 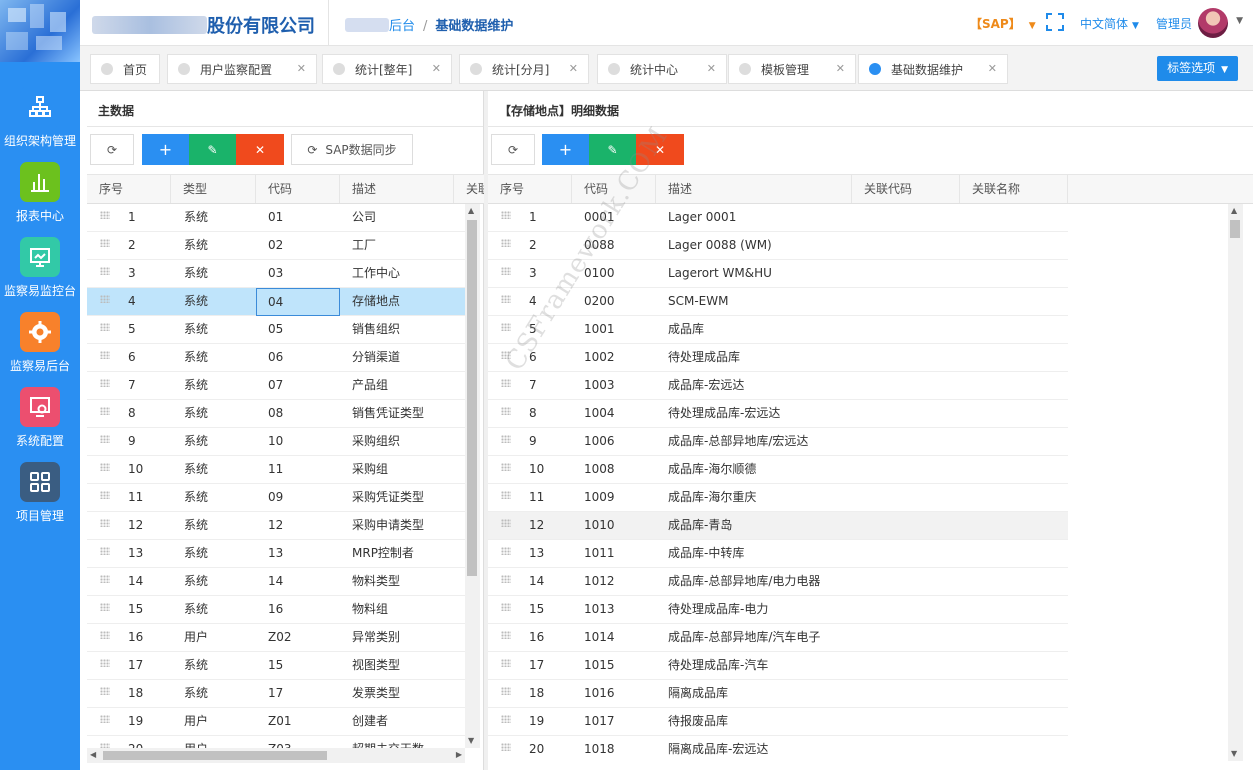 What do you see at coordinates (276, 274) in the screenshot?
I see `table-row: 3 系统 03 工作中心` at bounding box center [276, 274].